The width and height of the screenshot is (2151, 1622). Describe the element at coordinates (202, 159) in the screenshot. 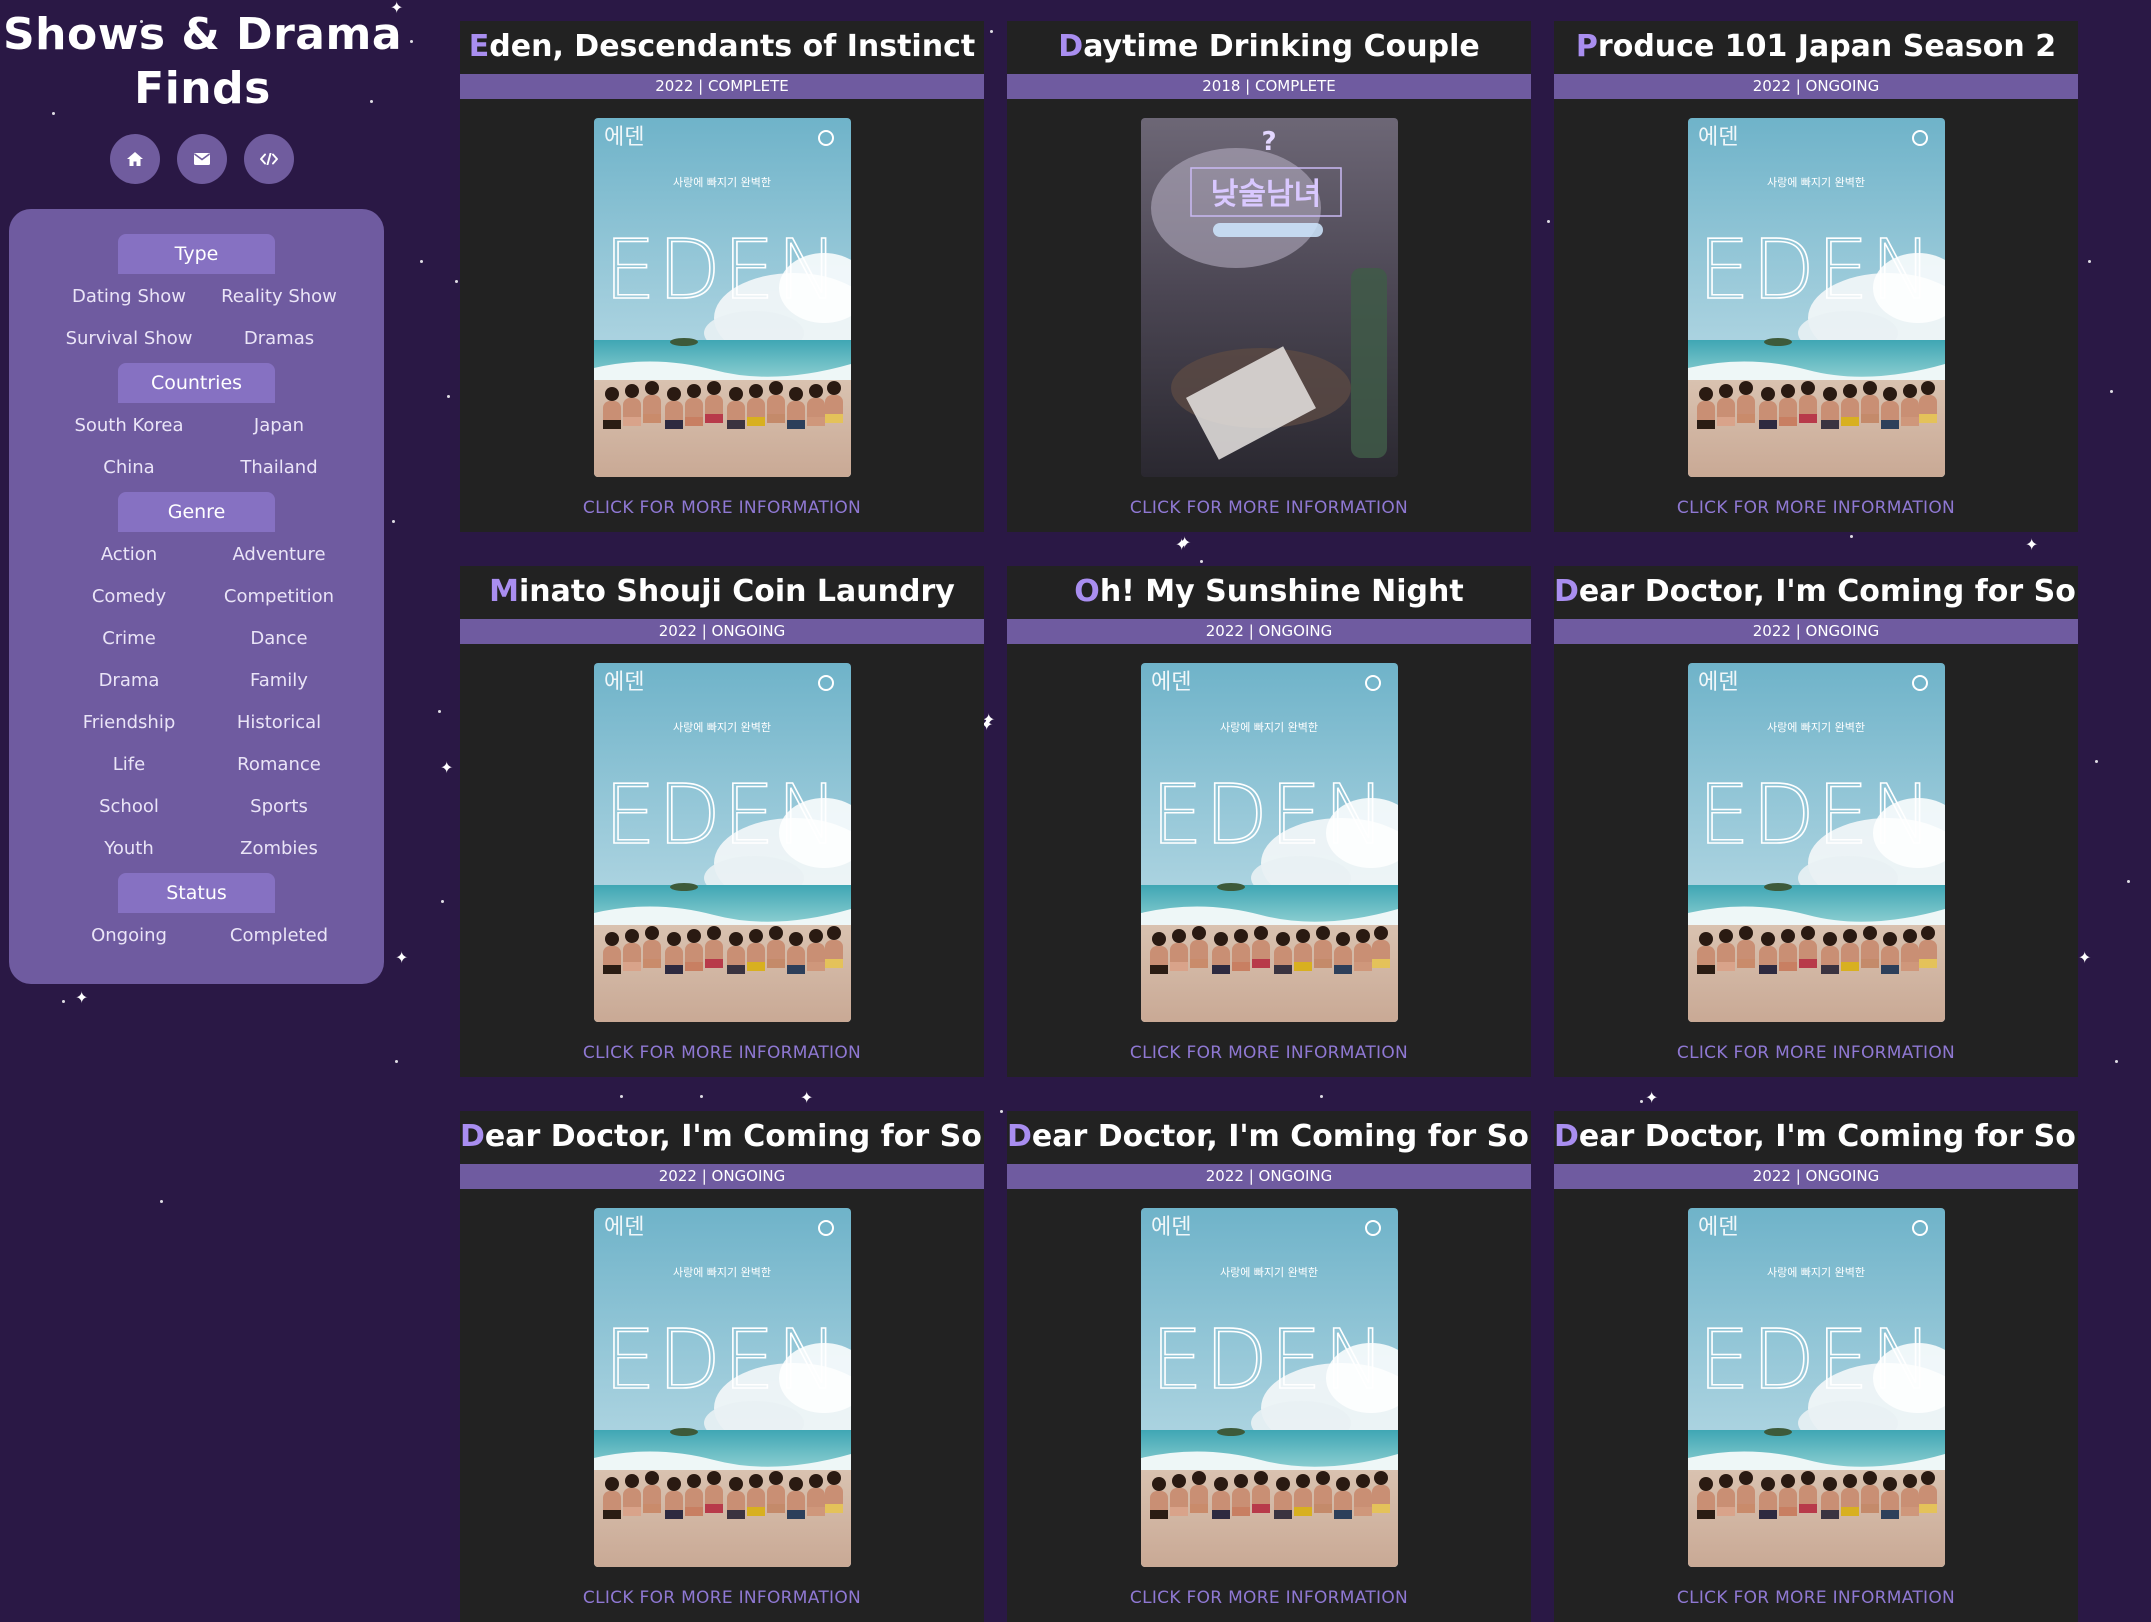

I see `mail-button` at that location.